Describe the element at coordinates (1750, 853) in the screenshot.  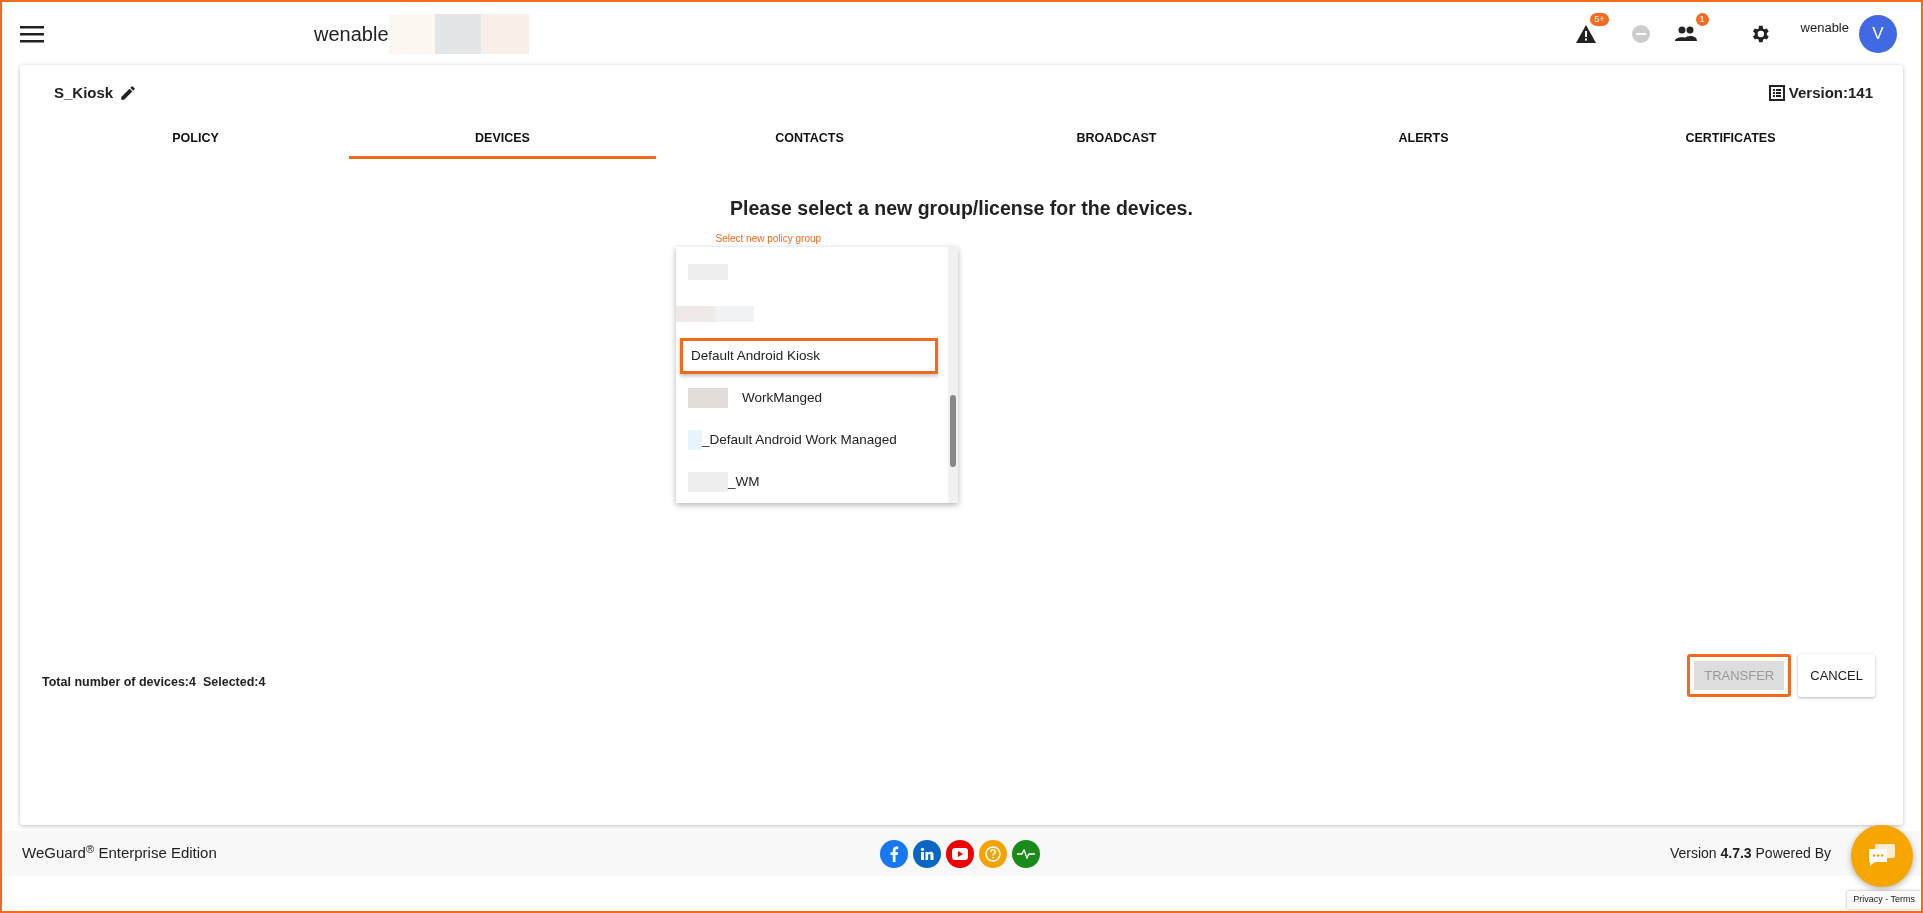
I see `version-text: Version 4.7.3 Powered By` at that location.